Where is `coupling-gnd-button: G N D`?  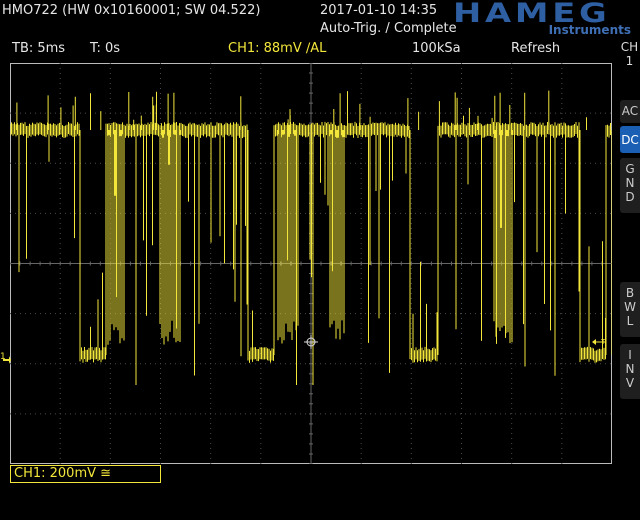 coupling-gnd-button: G N D is located at coordinates (630, 185).